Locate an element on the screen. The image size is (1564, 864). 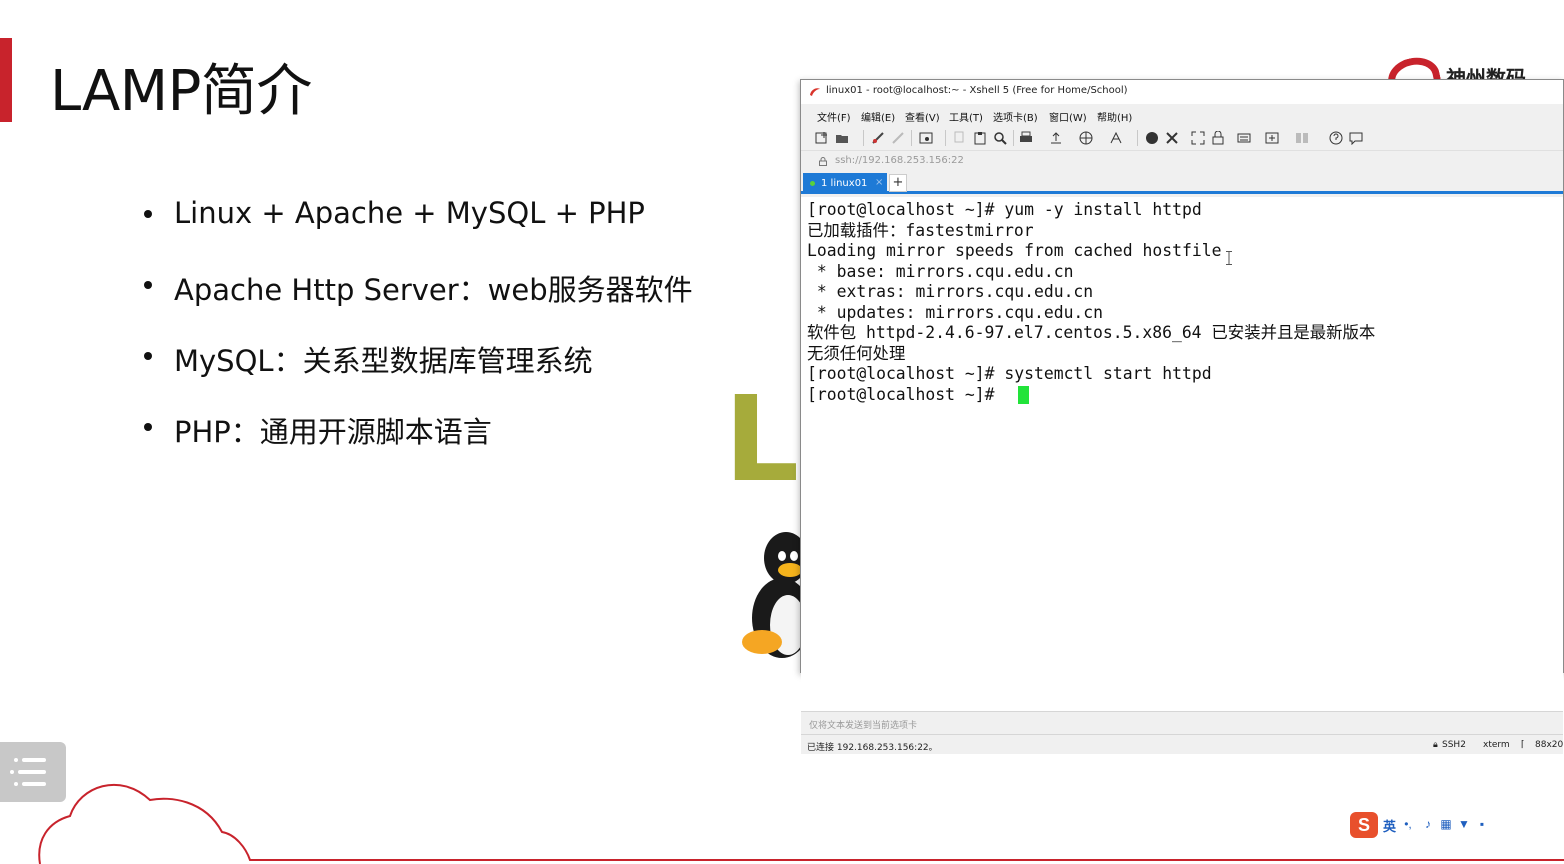
new-tab-icon is located at coordinates (1272, 138).